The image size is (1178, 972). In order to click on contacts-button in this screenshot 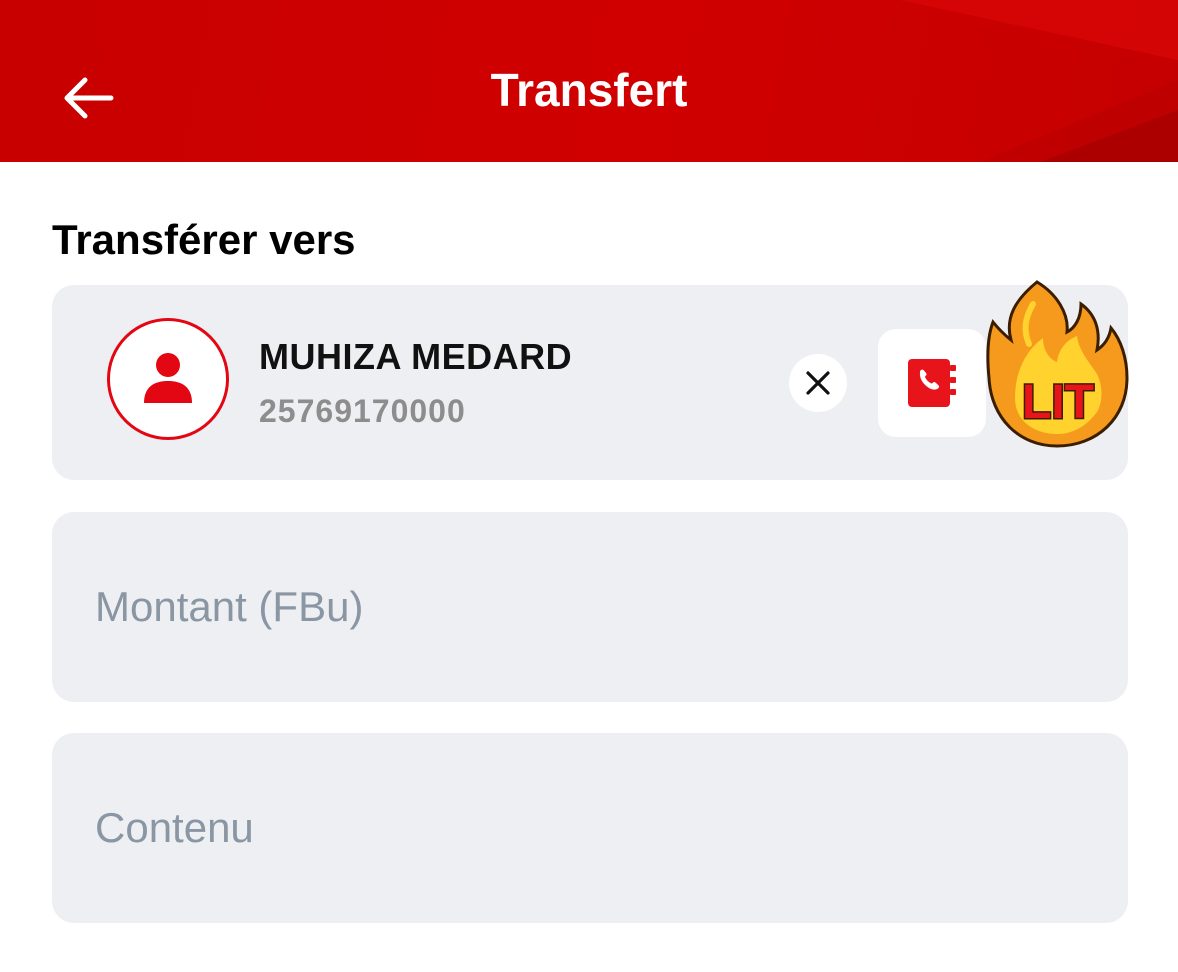, I will do `click(932, 383)`.